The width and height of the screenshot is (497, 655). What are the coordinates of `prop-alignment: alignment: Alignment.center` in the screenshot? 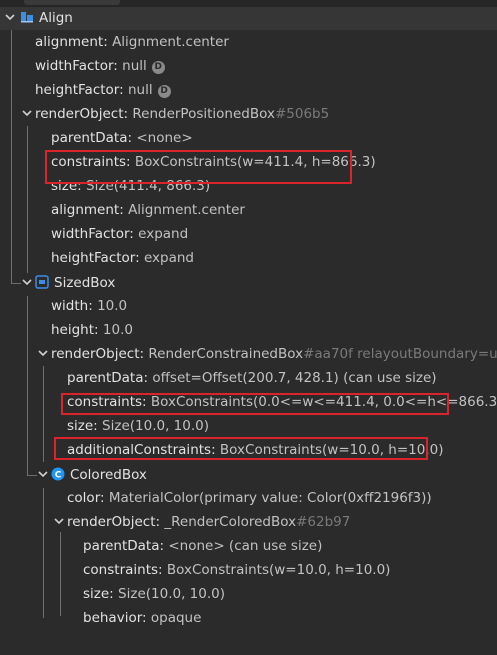 It's located at (132, 42).